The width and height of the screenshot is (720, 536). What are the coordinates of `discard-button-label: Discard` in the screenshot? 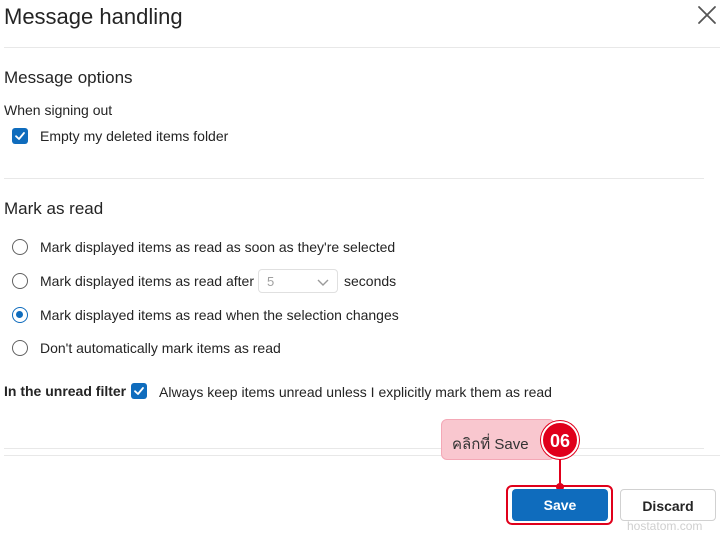 It's located at (668, 506).